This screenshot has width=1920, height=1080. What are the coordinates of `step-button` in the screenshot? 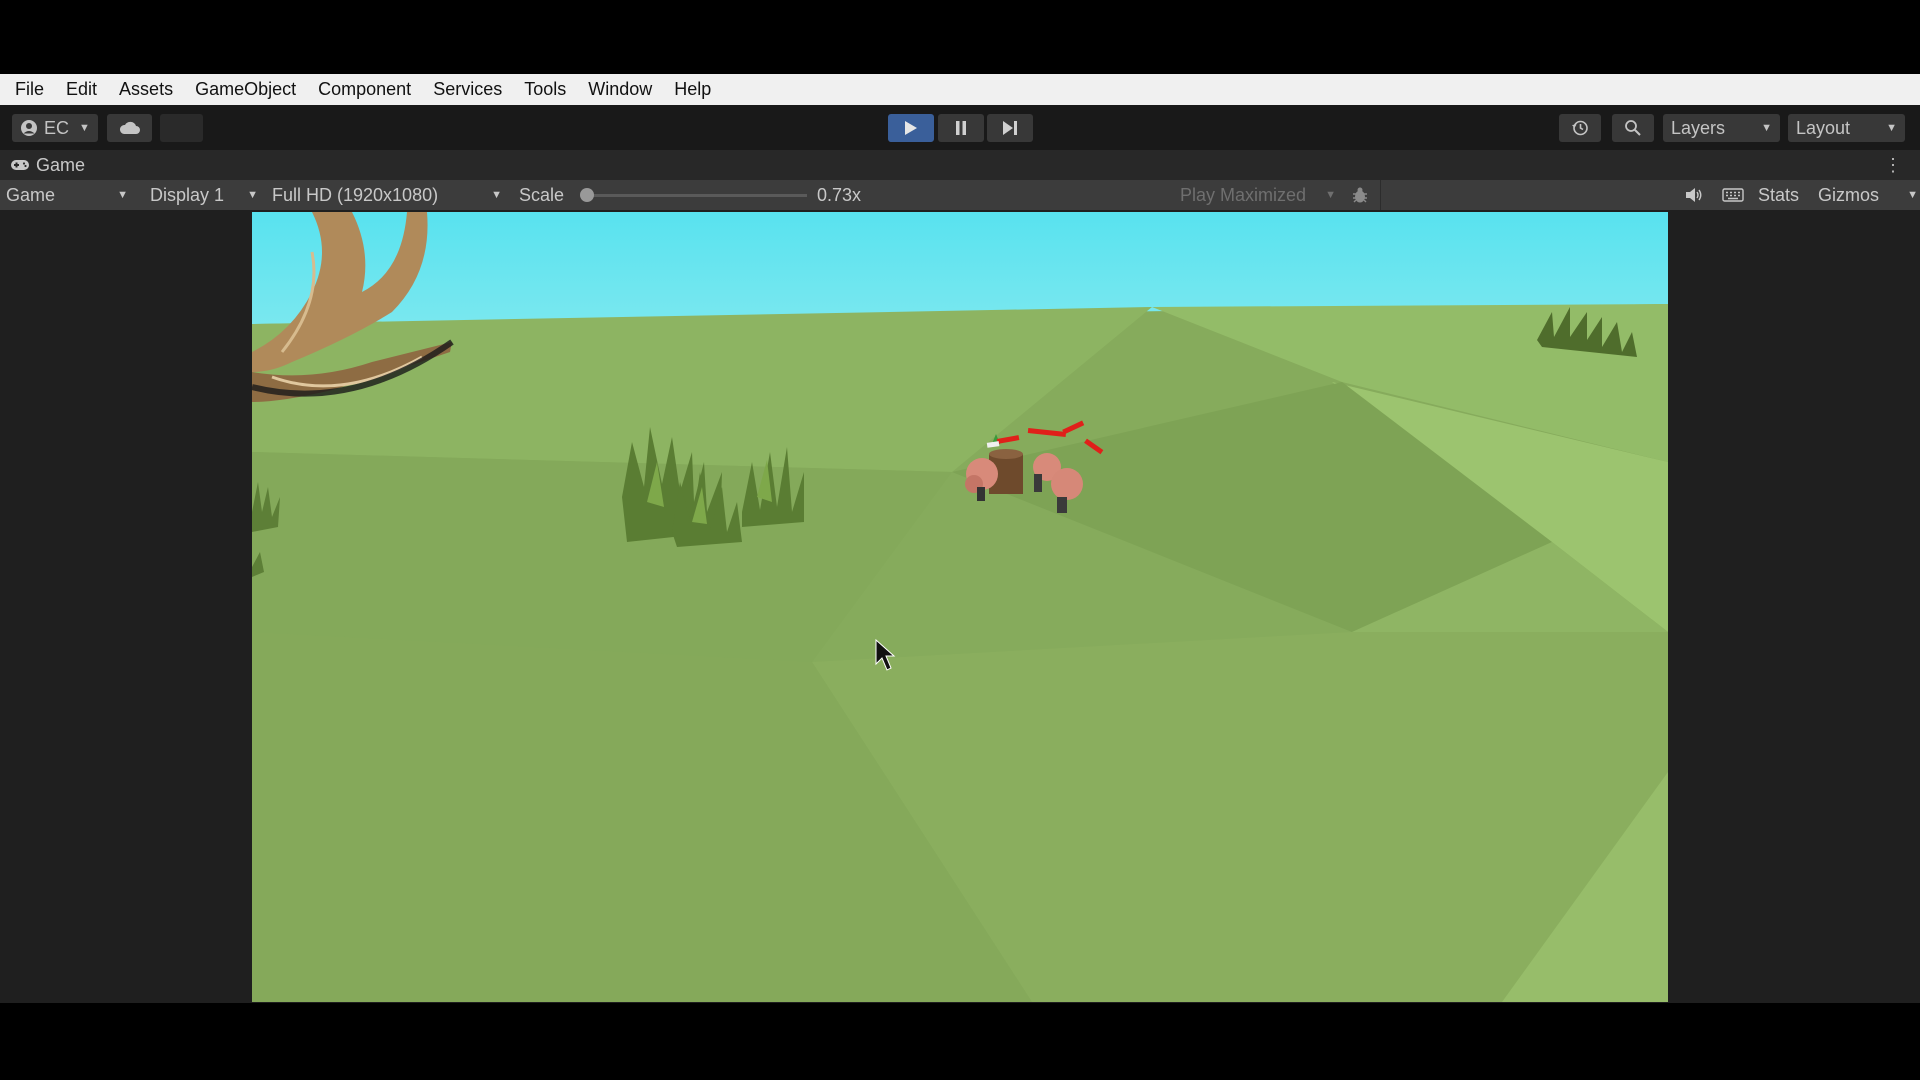 It's located at (1010, 128).